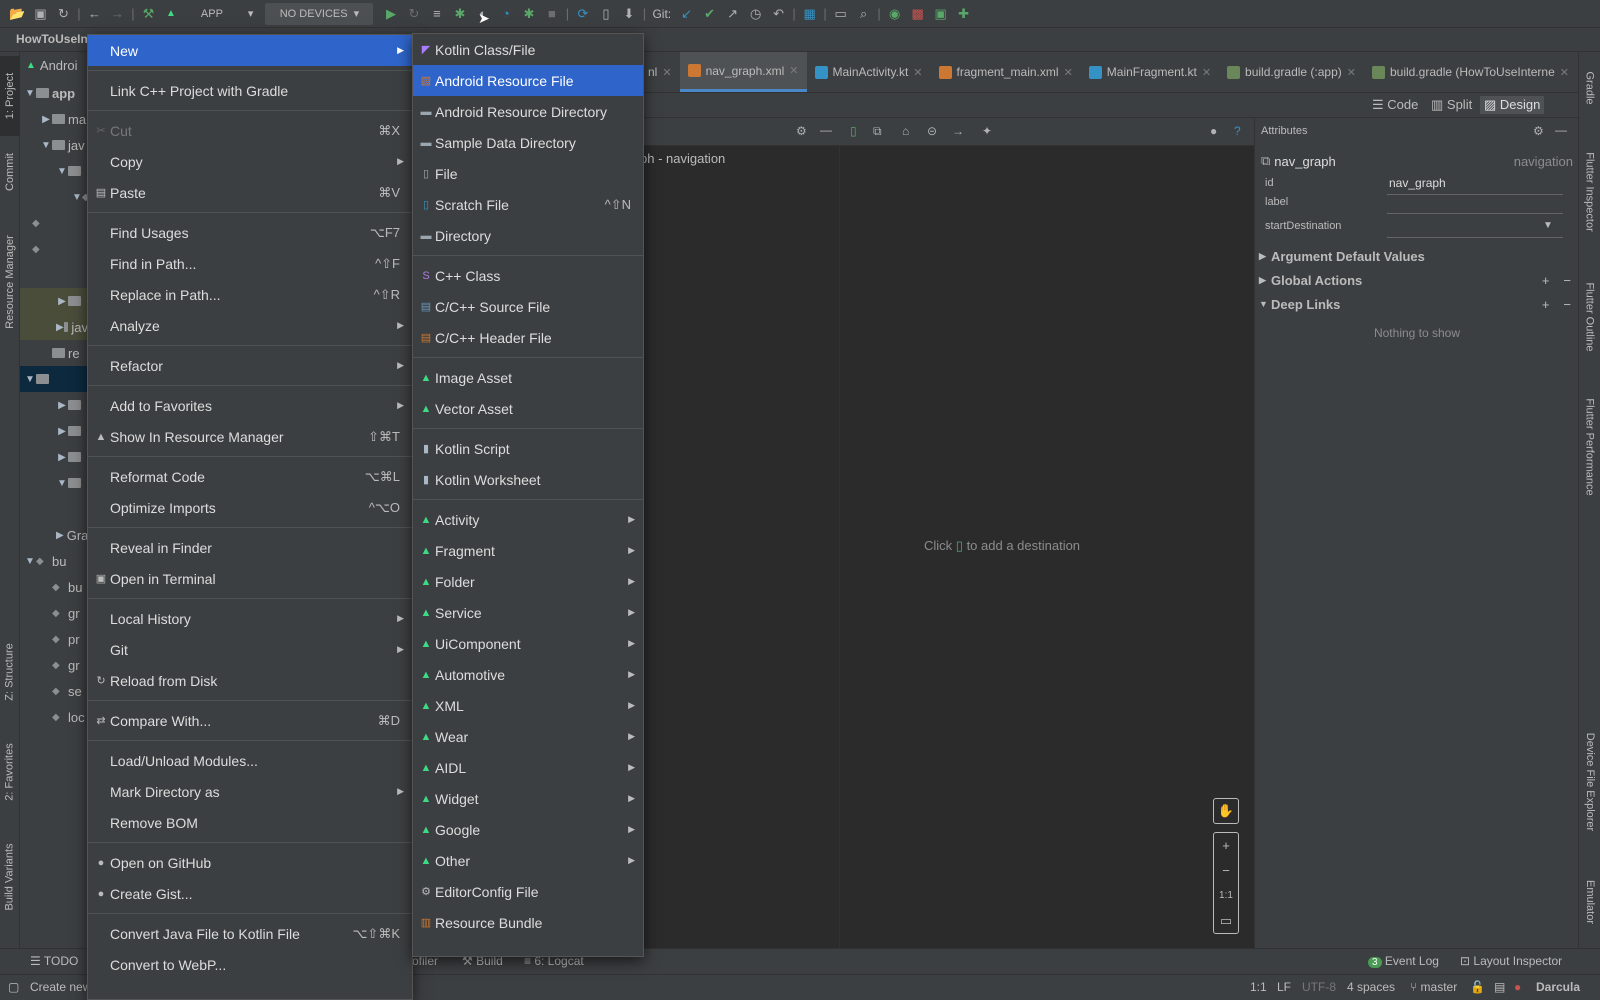  I want to click on section-global-actions: ▶ Global Actions + −, so click(1416, 280).